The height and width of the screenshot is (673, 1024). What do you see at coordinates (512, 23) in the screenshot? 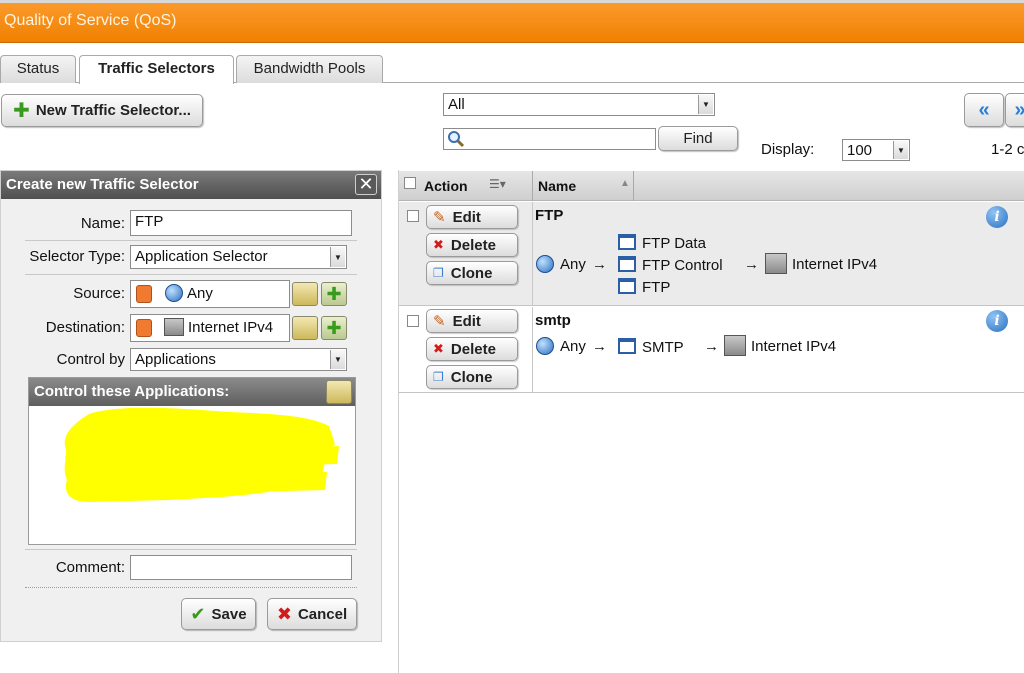
I see `title-bar: Quality of Service (QoS)` at bounding box center [512, 23].